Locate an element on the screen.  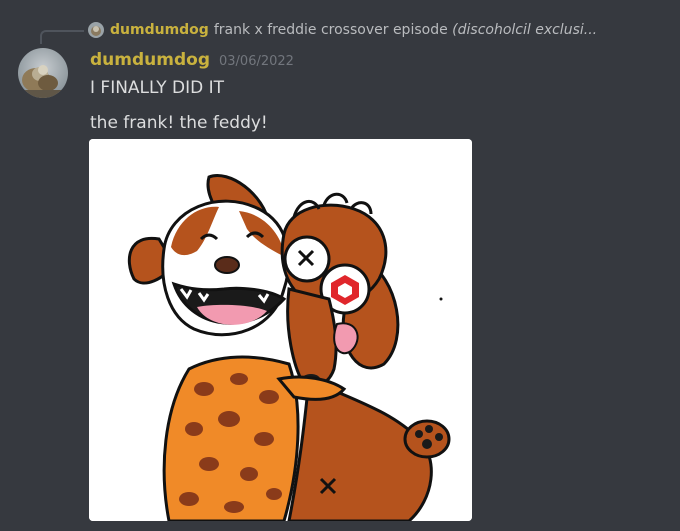
message-header: dumdumdog 03/06/2022 is located at coordinates (192, 60).